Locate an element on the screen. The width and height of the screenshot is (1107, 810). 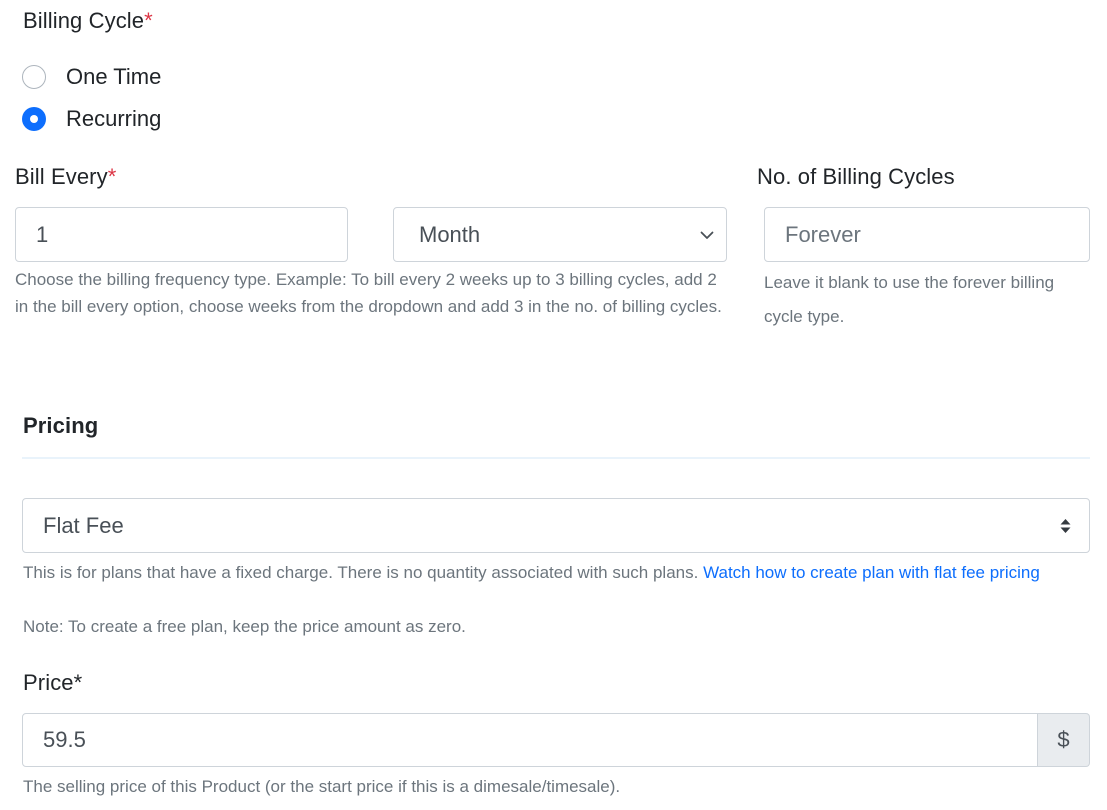
currency-symbol: $ is located at coordinates (1063, 739).